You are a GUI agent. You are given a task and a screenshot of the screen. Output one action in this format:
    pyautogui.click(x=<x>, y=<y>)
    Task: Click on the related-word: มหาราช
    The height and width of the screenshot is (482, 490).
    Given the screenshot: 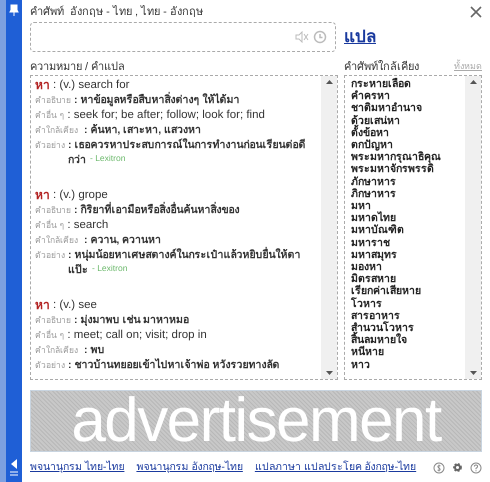 What is the action you would take?
    pyautogui.click(x=405, y=242)
    